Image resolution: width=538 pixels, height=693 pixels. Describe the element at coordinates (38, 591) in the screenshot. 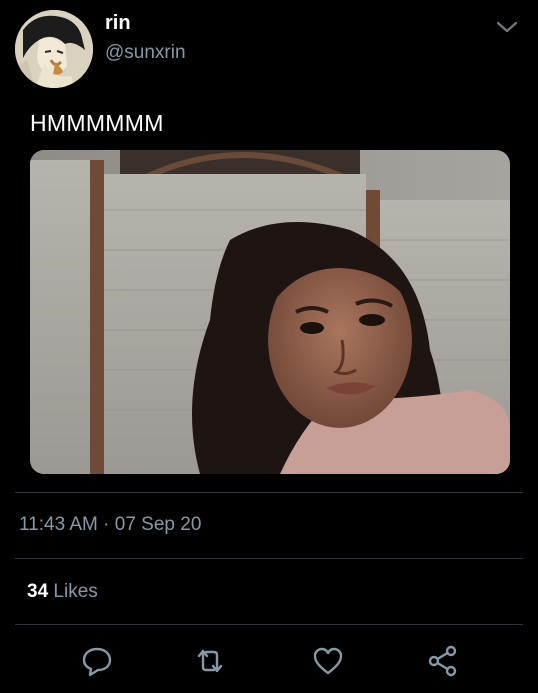

I see `likes-count: 34` at that location.